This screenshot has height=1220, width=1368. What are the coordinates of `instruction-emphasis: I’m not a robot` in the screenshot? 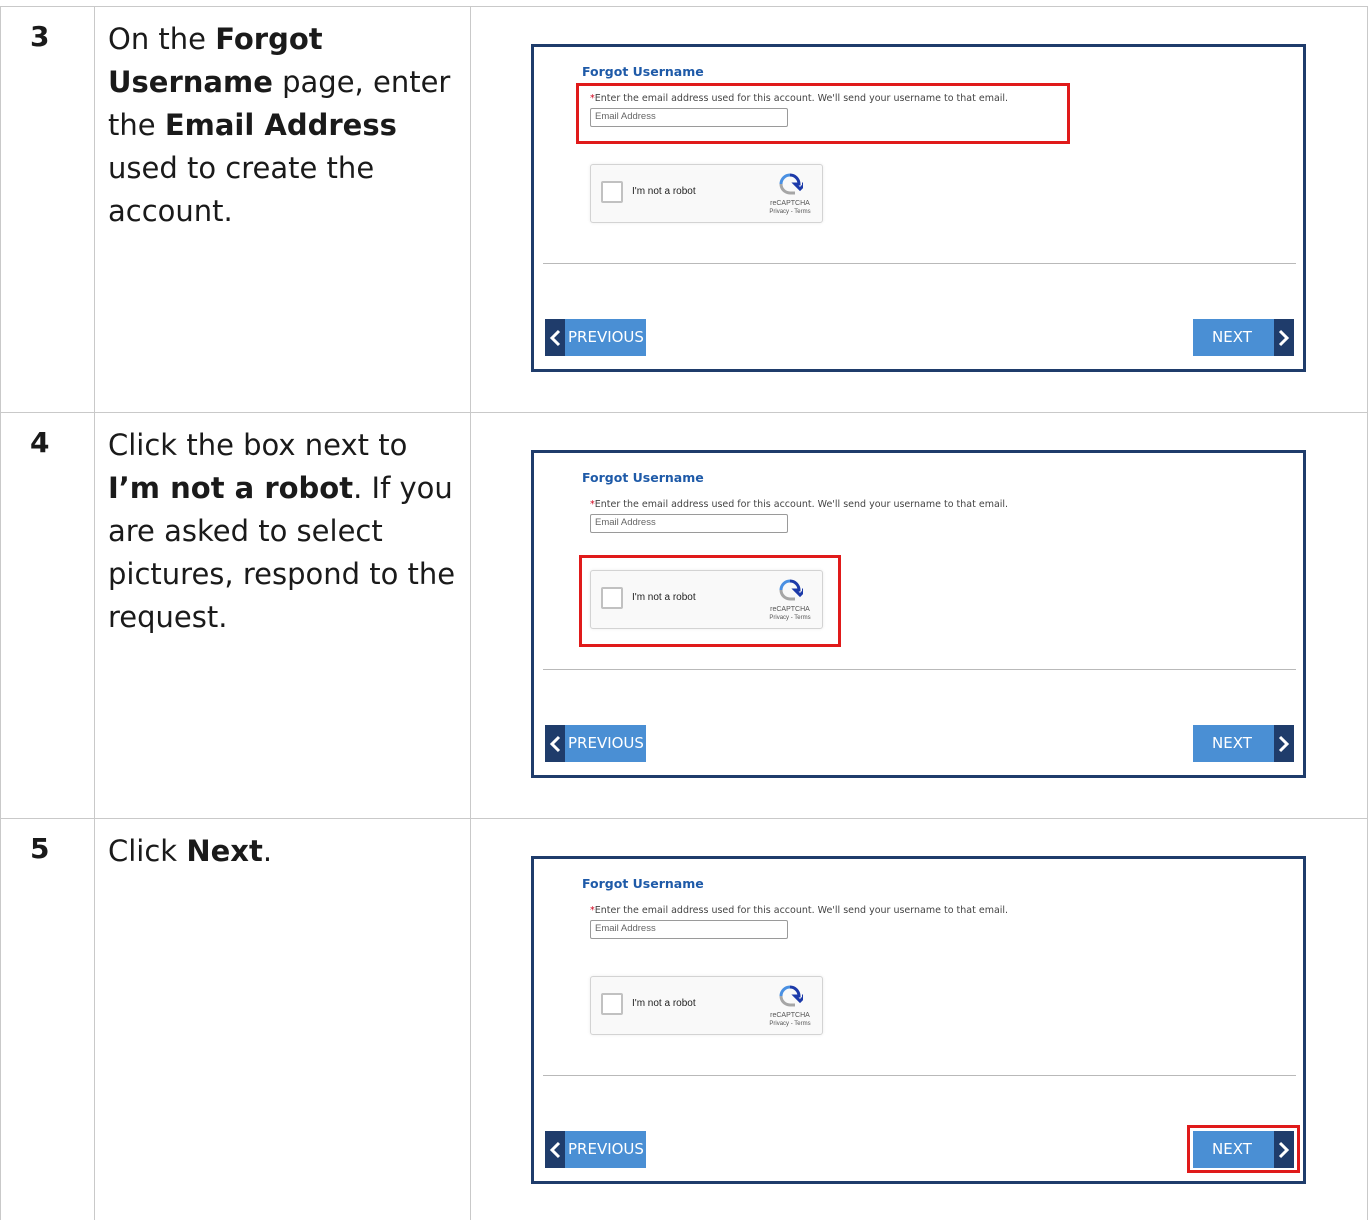 It's located at (231, 488).